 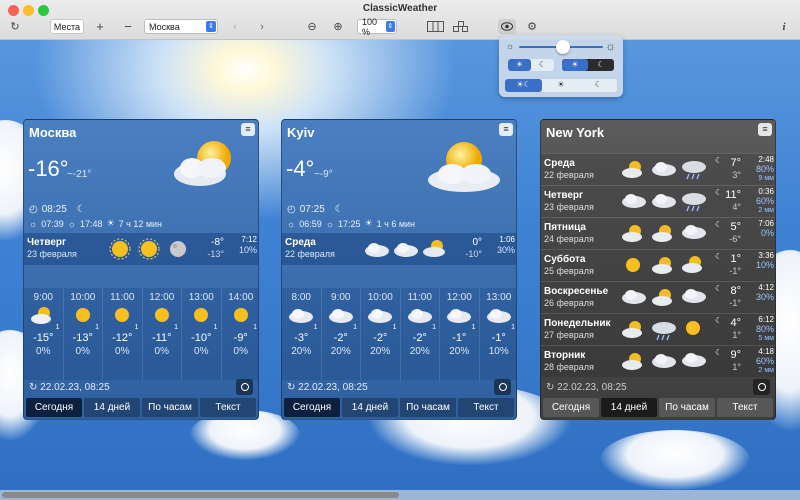 I want to click on bg-cloud, so click(x=675, y=460).